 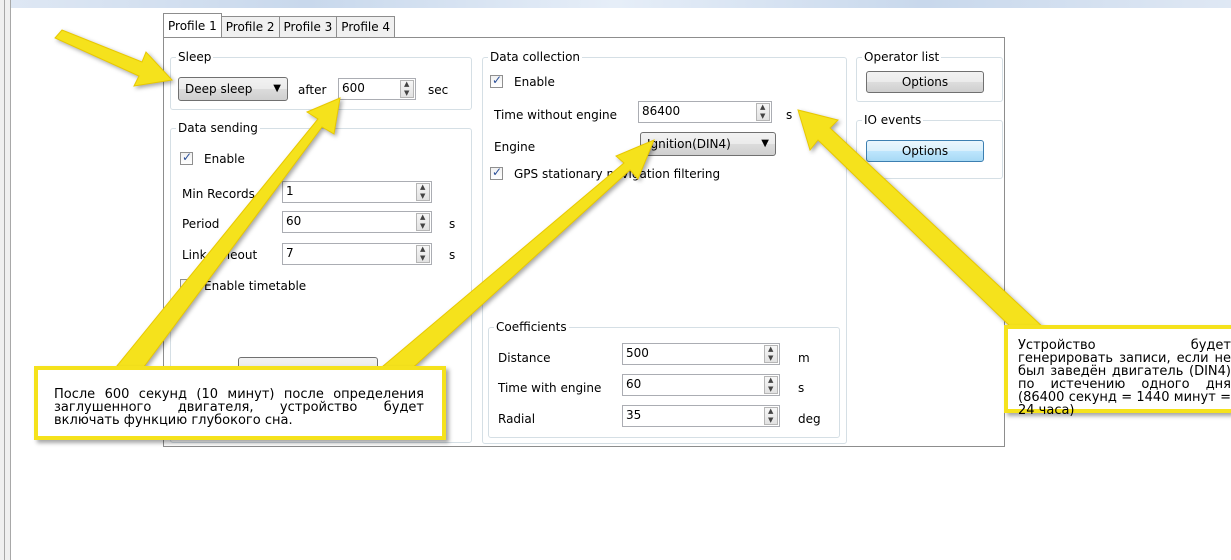 What do you see at coordinates (192, 25) in the screenshot?
I see `tab-profile-1: Profile 1` at bounding box center [192, 25].